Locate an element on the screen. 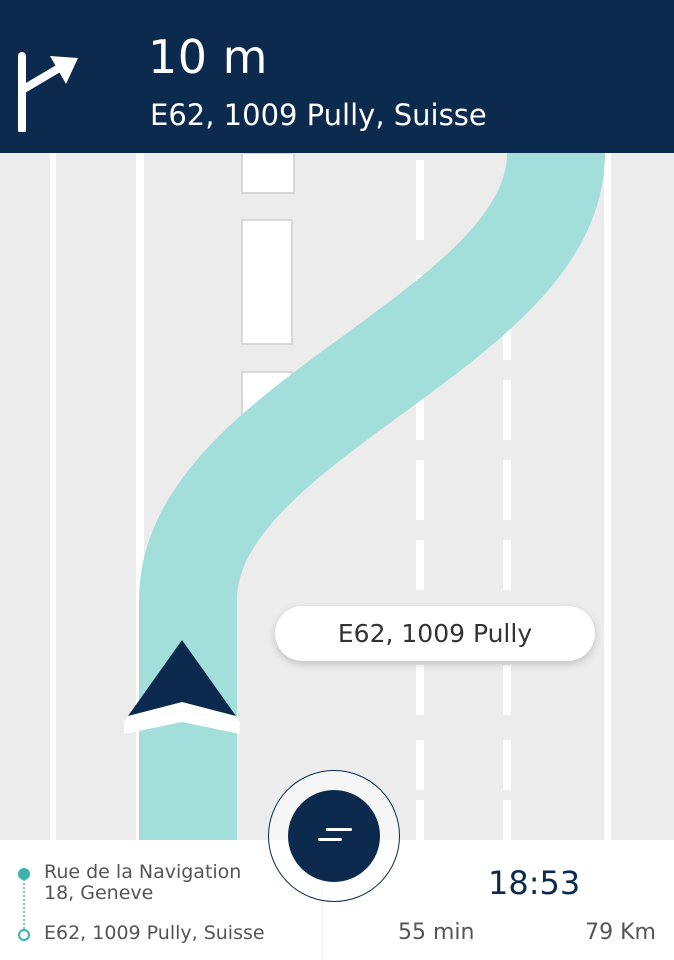 The width and height of the screenshot is (674, 960). trip-distance: 79 Km is located at coordinates (620, 932).